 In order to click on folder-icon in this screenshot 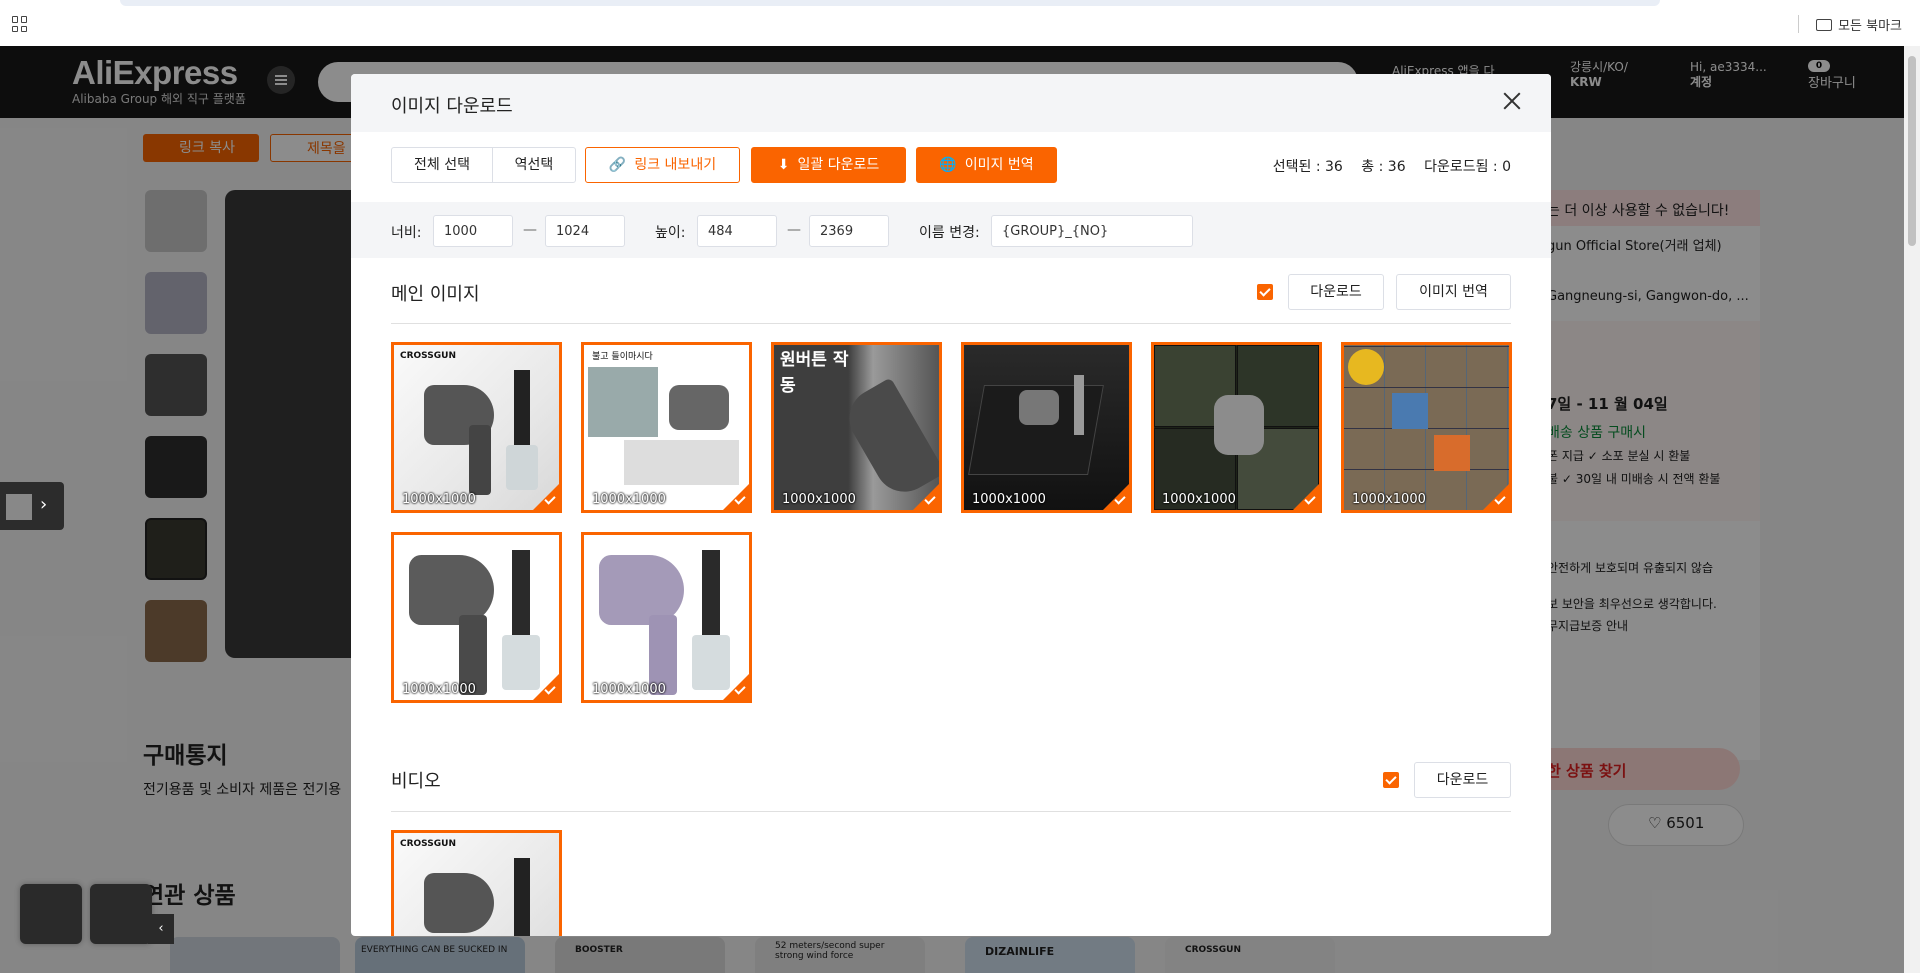, I will do `click(1824, 24)`.